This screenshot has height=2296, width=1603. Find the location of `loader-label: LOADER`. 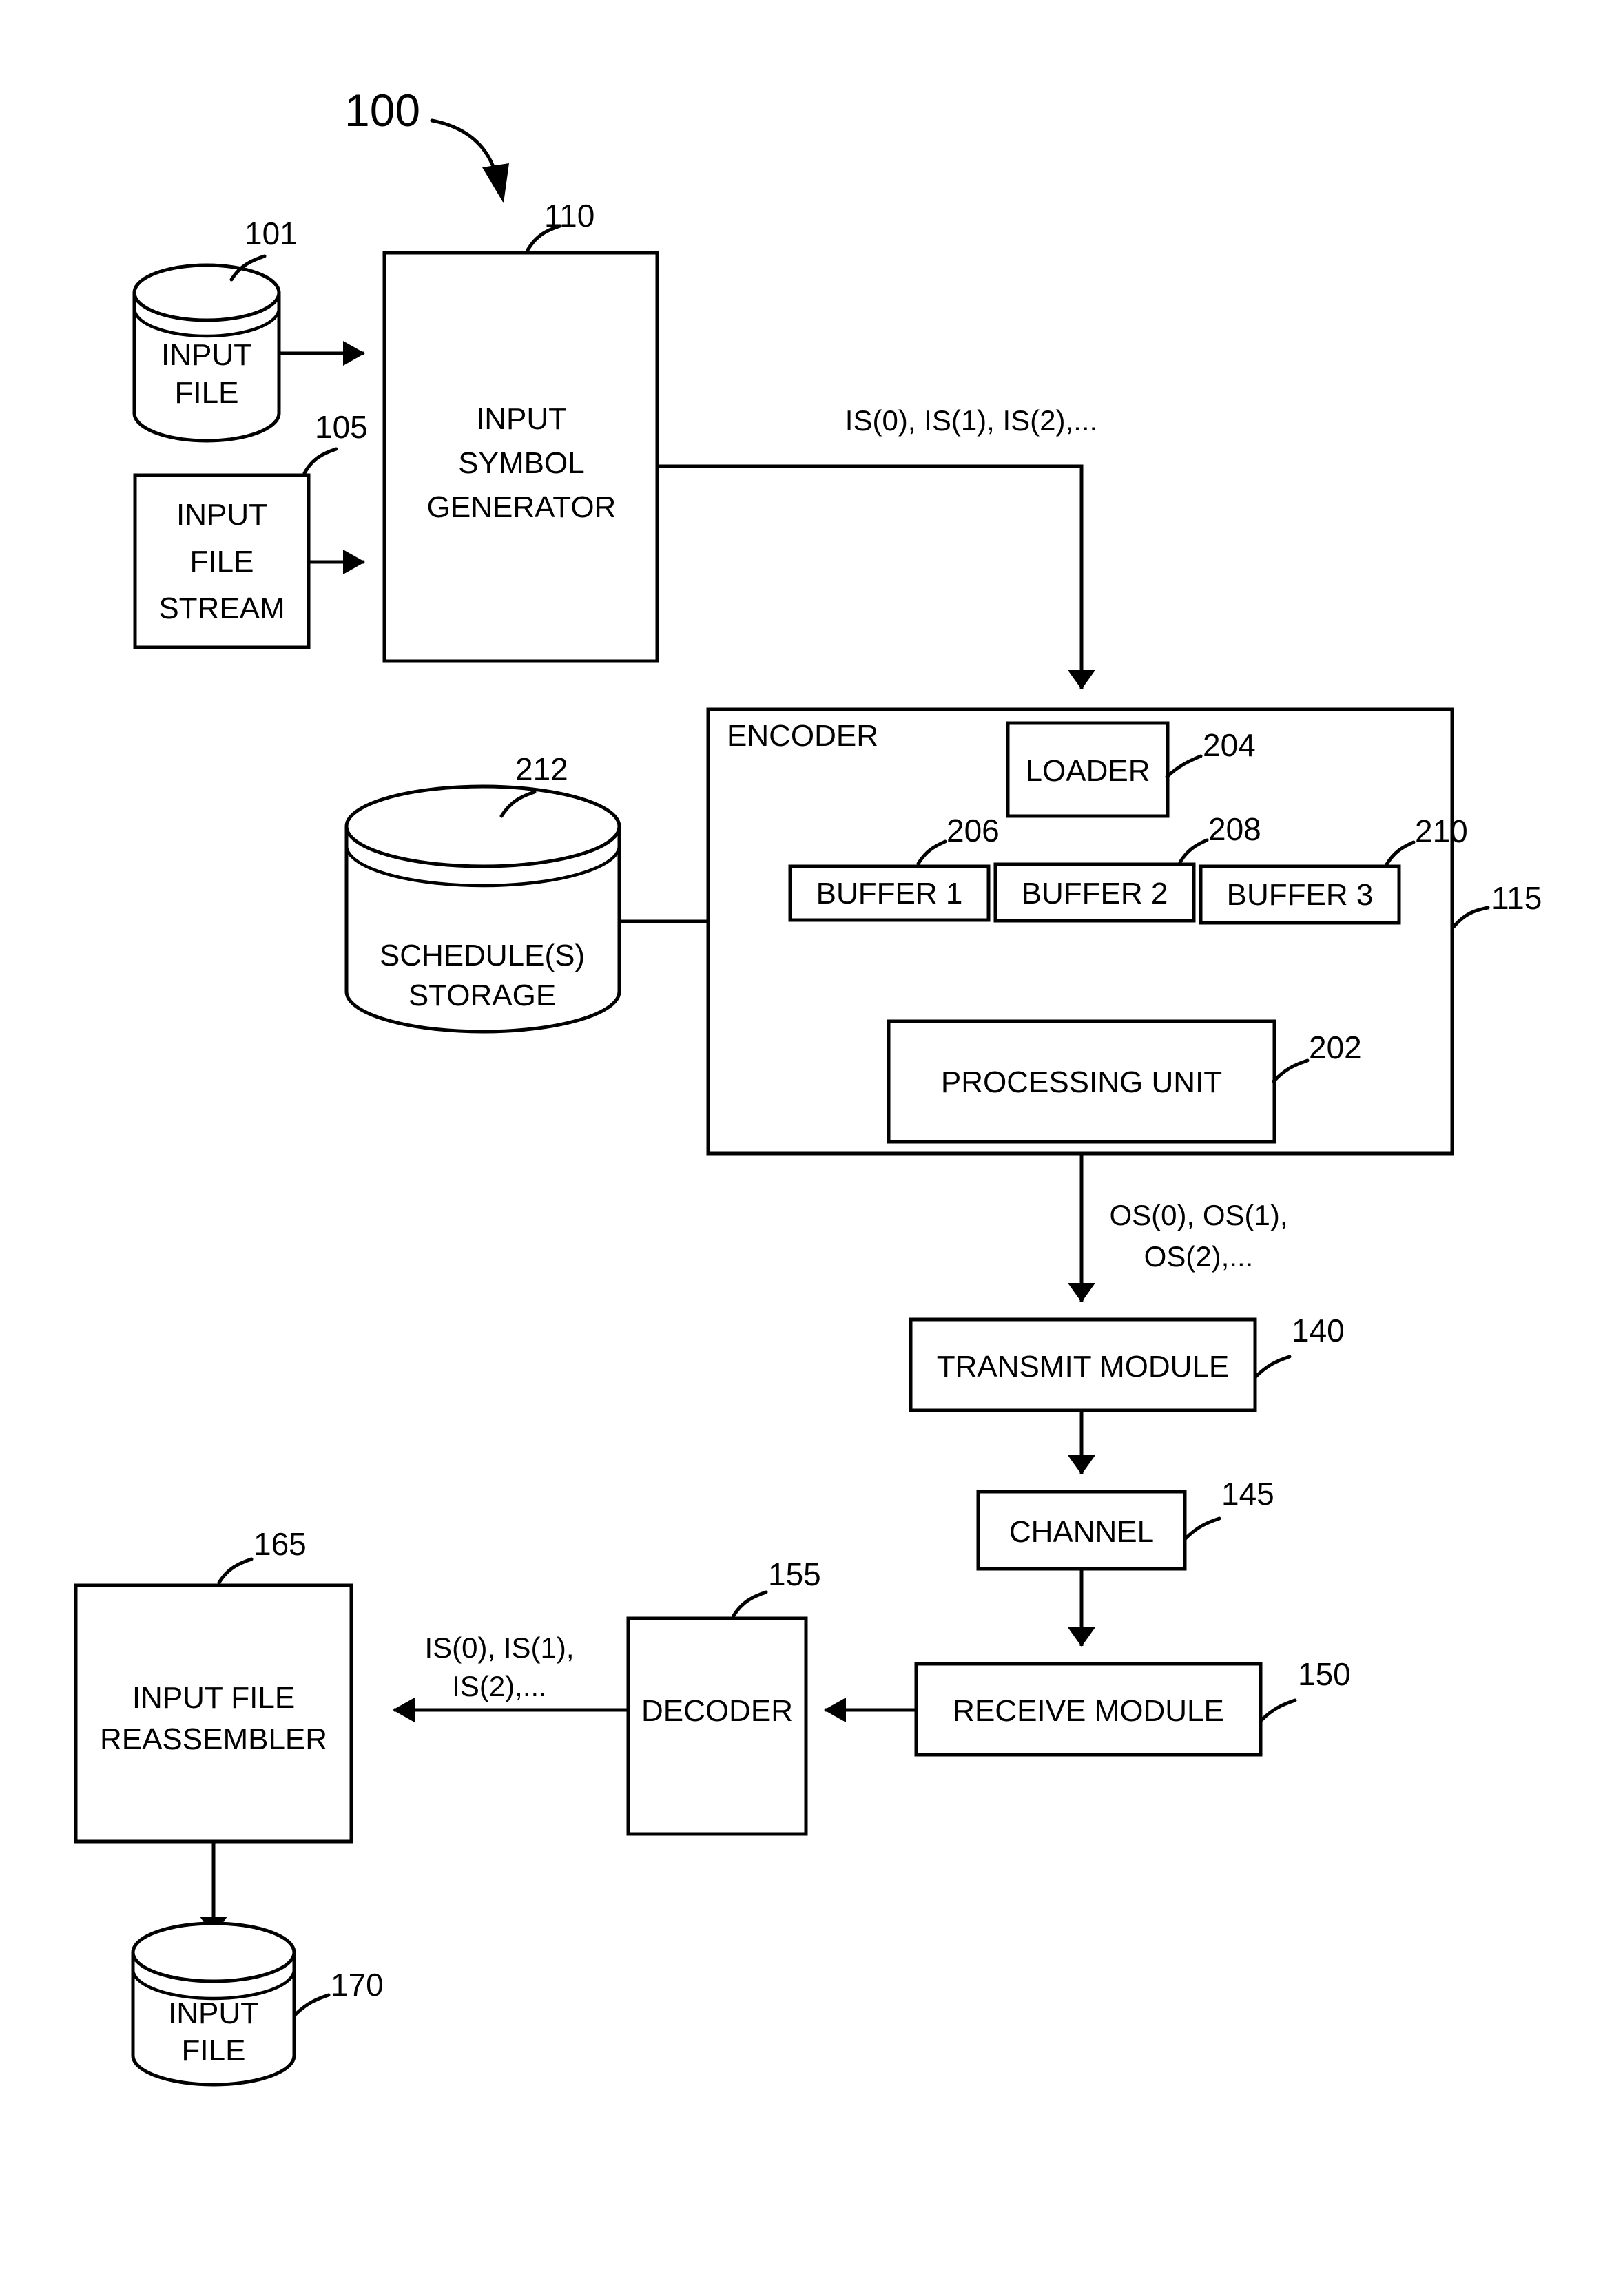

loader-label: LOADER is located at coordinates (1088, 771).